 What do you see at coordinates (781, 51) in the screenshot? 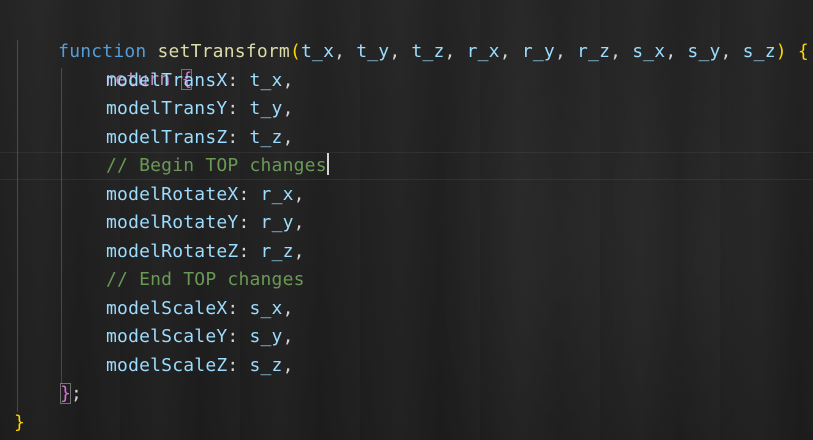
I see `close-paren: )` at bounding box center [781, 51].